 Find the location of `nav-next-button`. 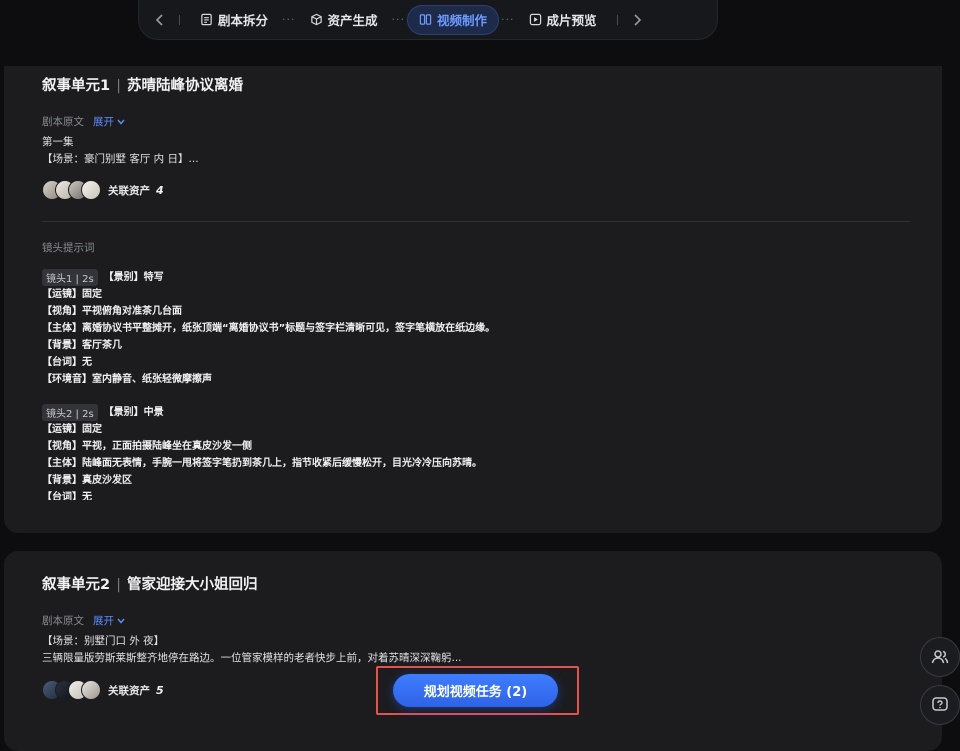

nav-next-button is located at coordinates (637, 20).